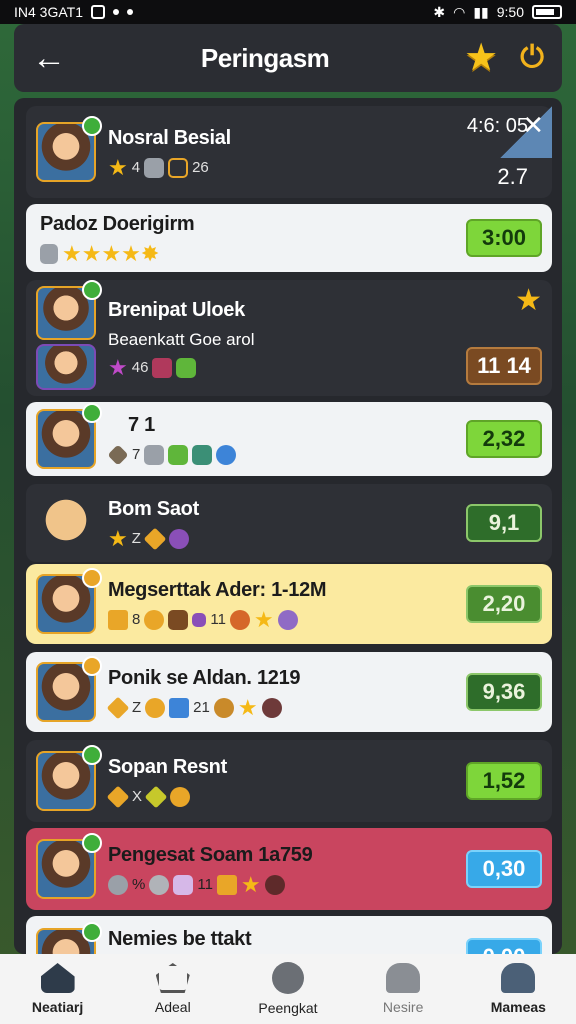 This screenshot has height=1024, width=576. I want to click on item-count: Z, so click(137, 707).